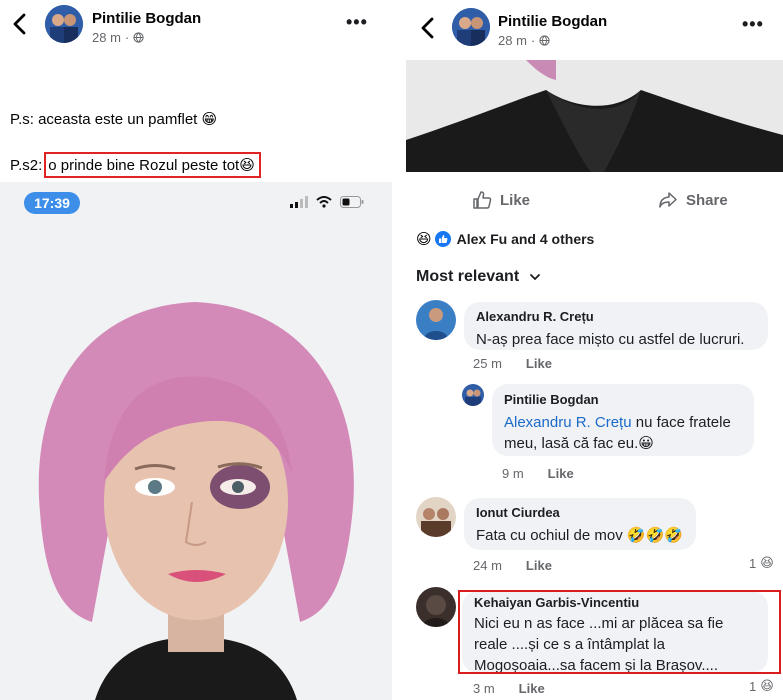 Image resolution: width=783 pixels, height=700 pixels. I want to click on comment-text: Fata cu ochiul de mov 🤣🤣🤣, so click(579, 535).